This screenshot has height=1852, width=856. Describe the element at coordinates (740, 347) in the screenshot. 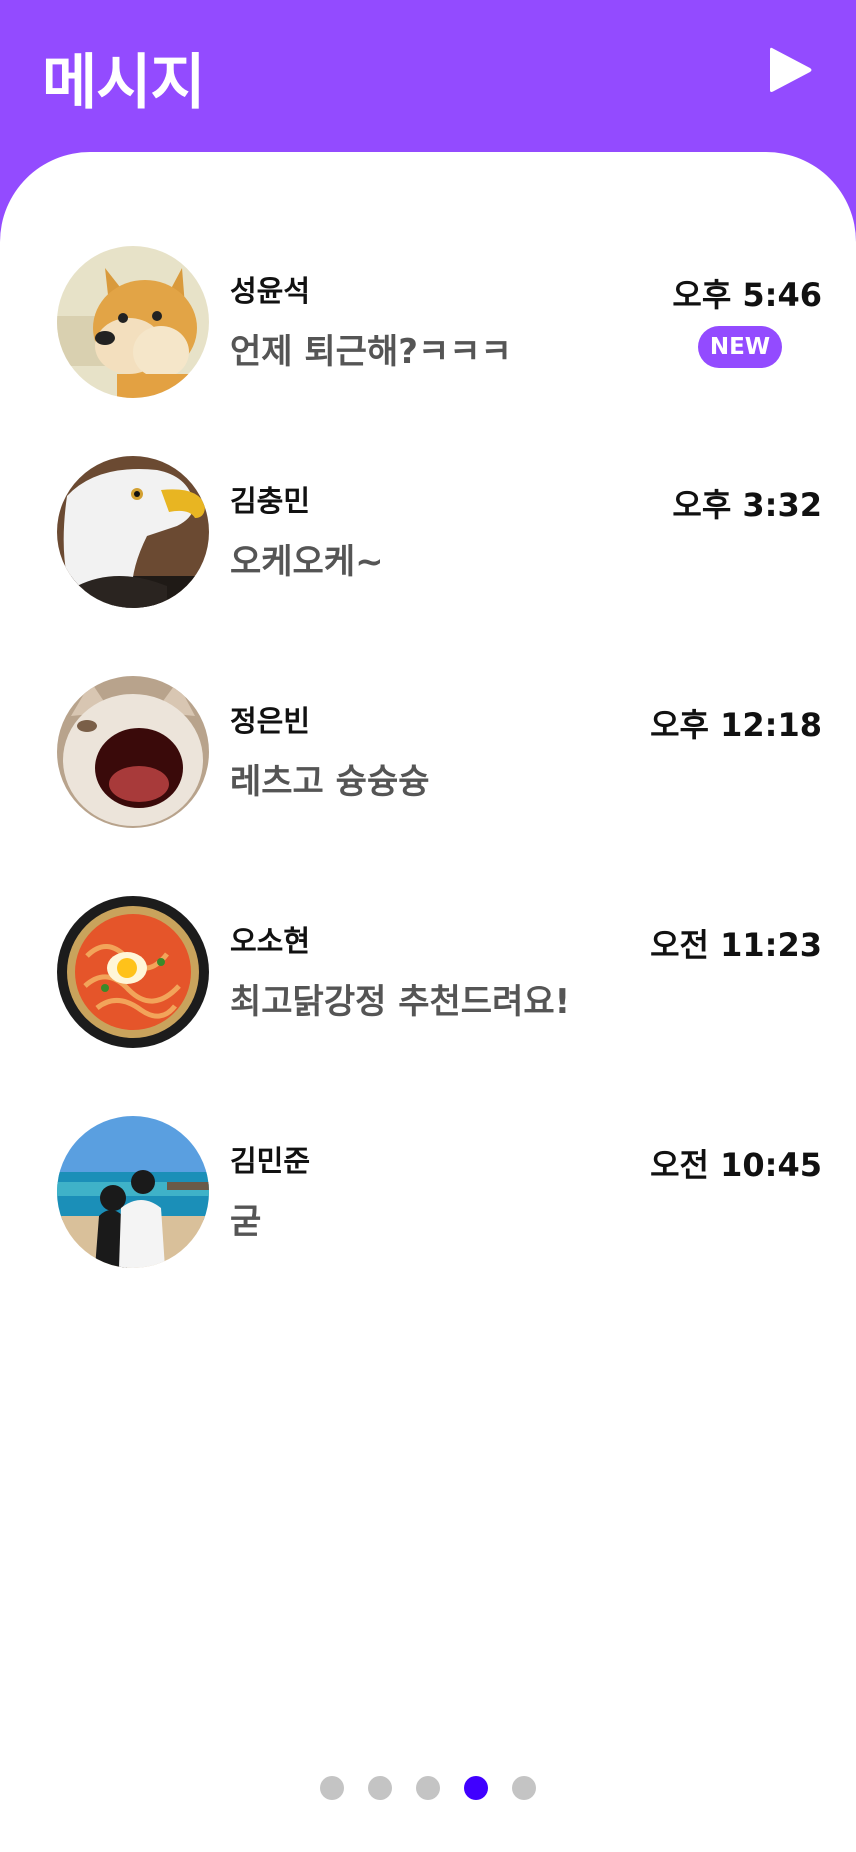

I see `new-badge: NEW` at that location.